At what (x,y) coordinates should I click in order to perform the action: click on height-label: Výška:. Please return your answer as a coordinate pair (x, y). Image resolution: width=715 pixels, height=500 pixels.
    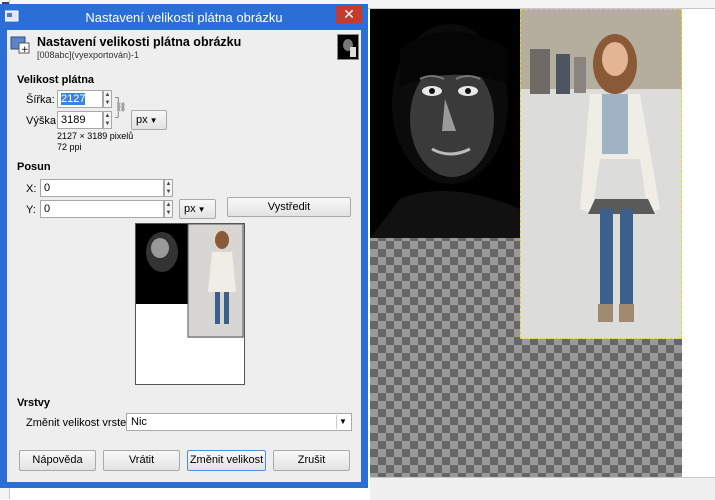
    Looking at the image, I should click on (43, 121).